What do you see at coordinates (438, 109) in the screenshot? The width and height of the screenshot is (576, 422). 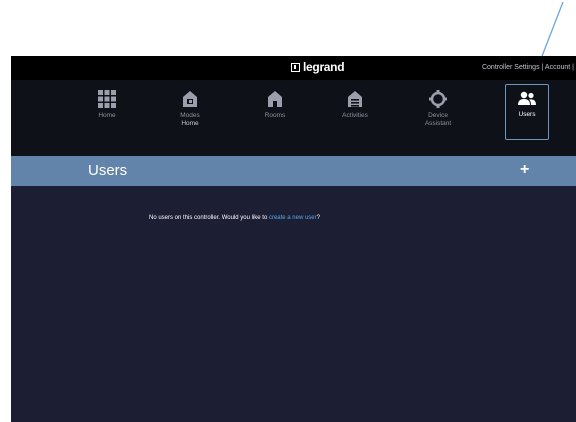 I see `nav-device-assistant: Device Assistant` at bounding box center [438, 109].